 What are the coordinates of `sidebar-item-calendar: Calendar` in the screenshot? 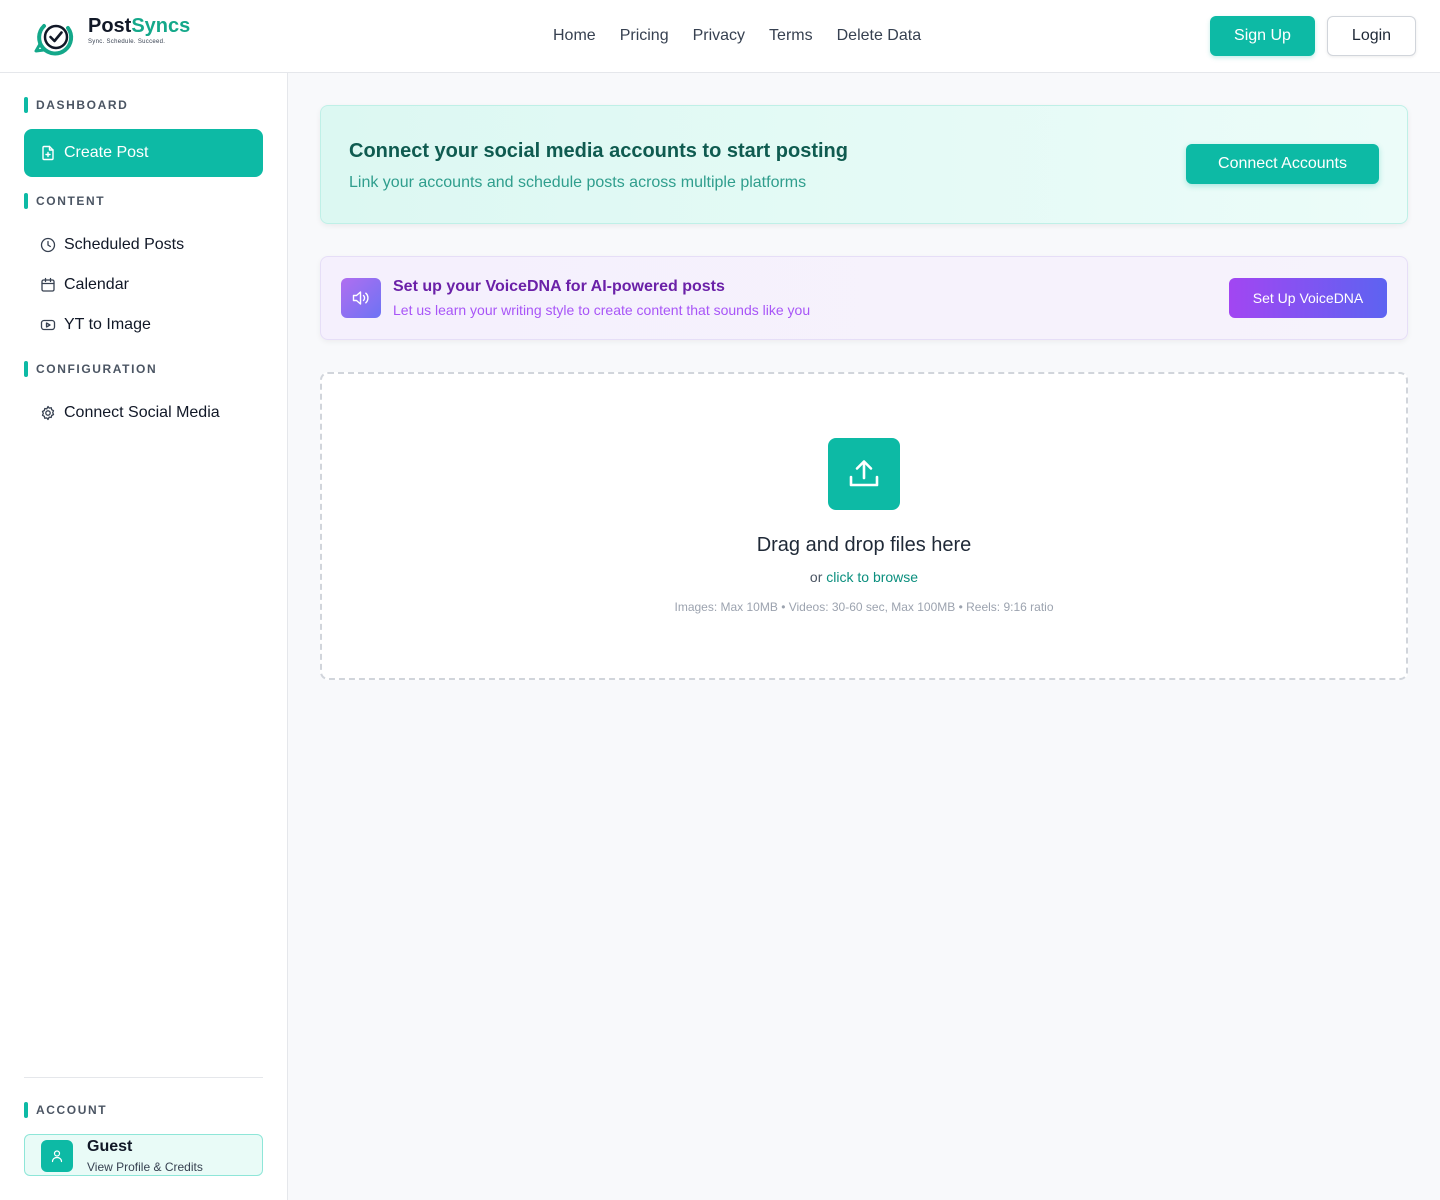 It's located at (143, 285).